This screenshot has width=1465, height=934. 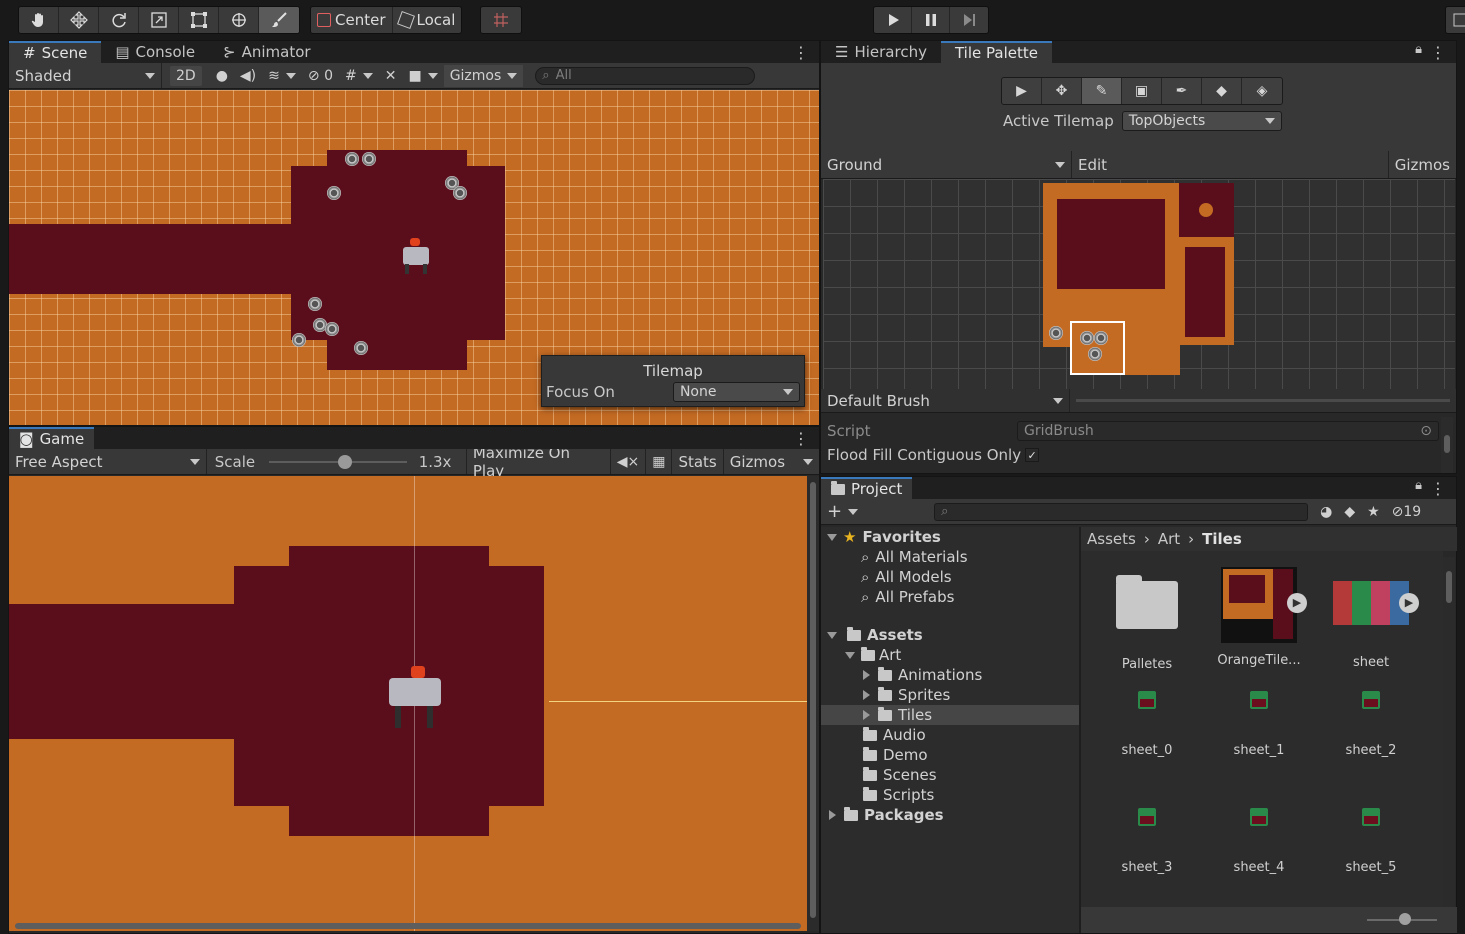 What do you see at coordinates (1092, 164) in the screenshot?
I see `edit-palette-toggle: Edit` at bounding box center [1092, 164].